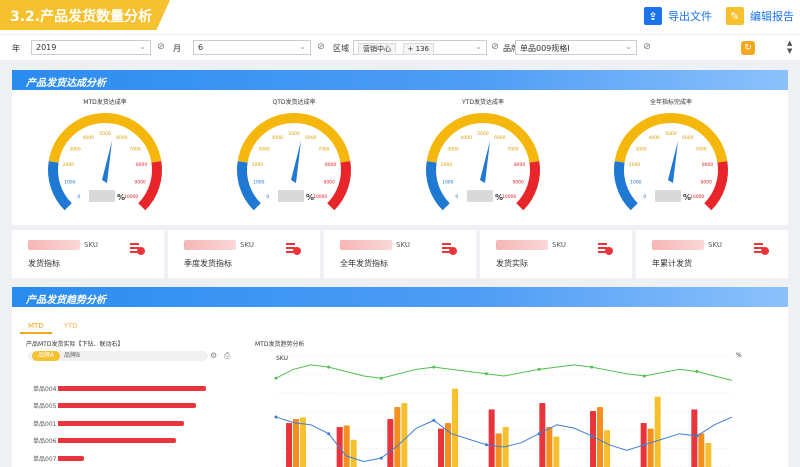  What do you see at coordinates (36, 327) in the screenshot?
I see `tab-mtd: MTD` at bounding box center [36, 327].